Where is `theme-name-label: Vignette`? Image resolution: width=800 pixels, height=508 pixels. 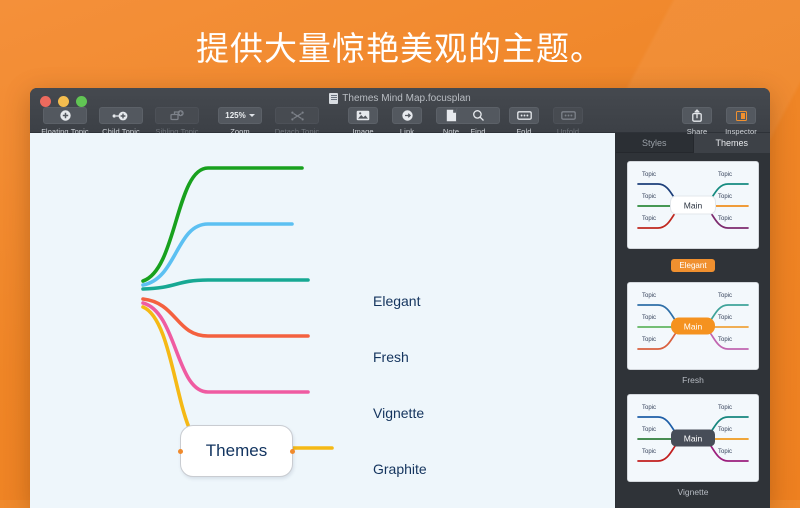
theme-name-label: Vignette is located at coordinates (693, 492).